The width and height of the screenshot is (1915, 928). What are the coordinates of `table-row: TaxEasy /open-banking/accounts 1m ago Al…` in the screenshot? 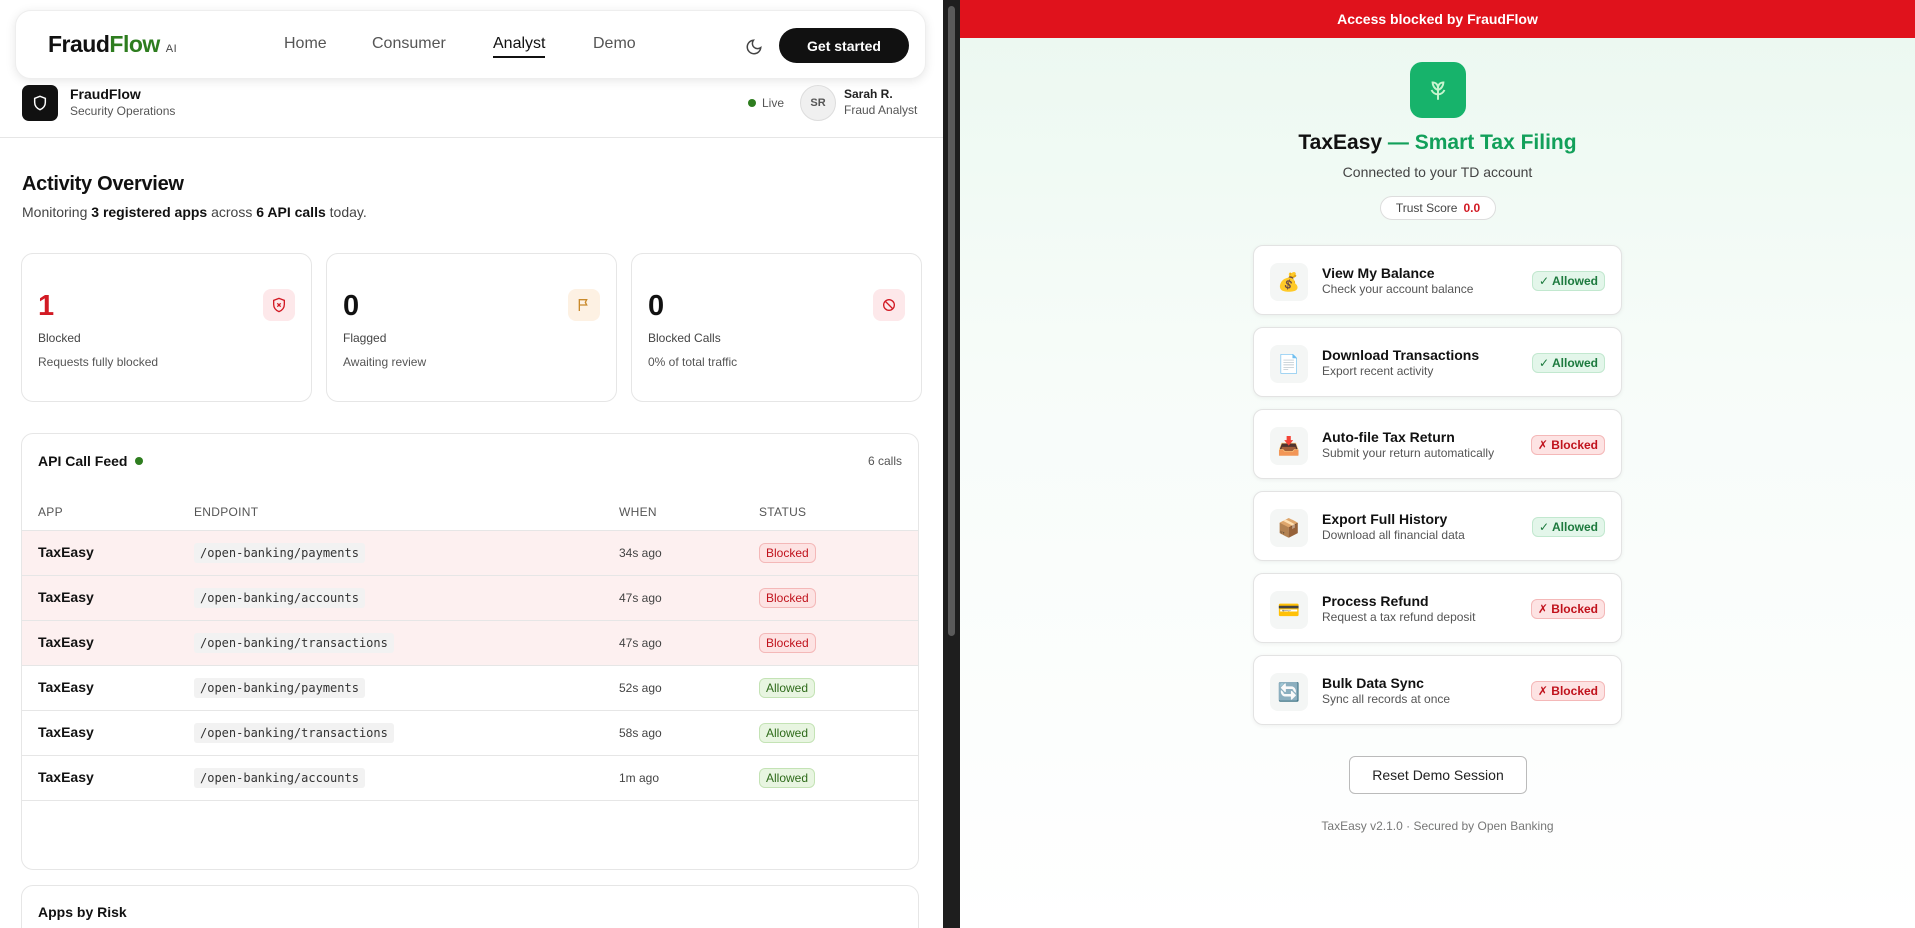 It's located at (470, 778).